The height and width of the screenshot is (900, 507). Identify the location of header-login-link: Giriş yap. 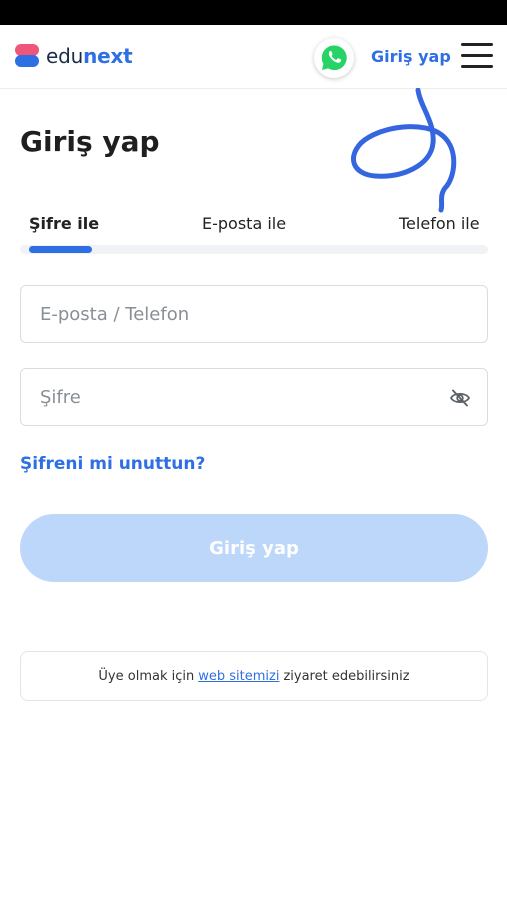
(411, 56).